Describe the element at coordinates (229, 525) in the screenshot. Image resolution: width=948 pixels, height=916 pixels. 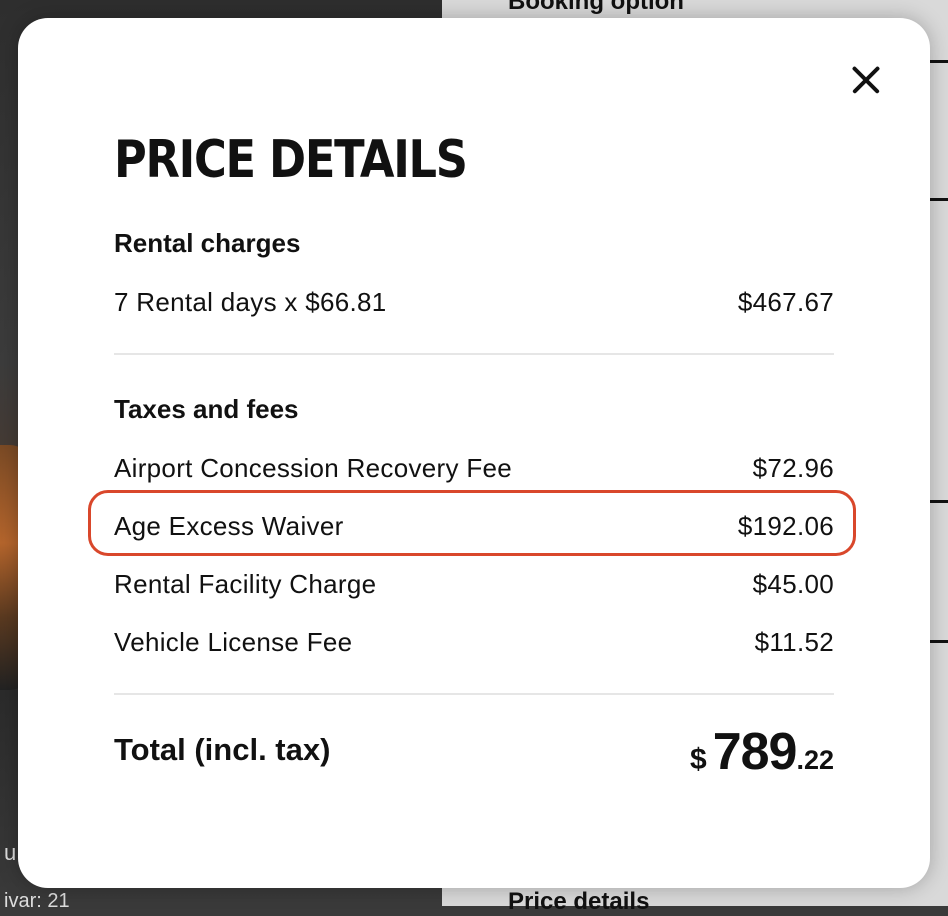
I see `price-row-label: Age Excess Waiver` at that location.